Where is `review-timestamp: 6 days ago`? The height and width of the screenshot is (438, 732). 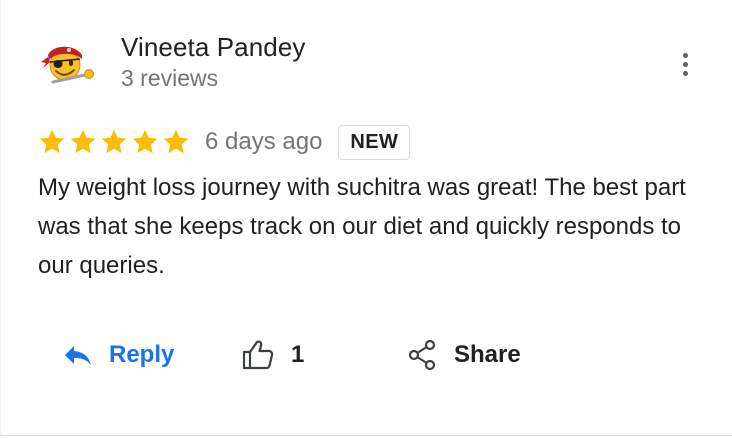
review-timestamp: 6 days ago is located at coordinates (264, 141).